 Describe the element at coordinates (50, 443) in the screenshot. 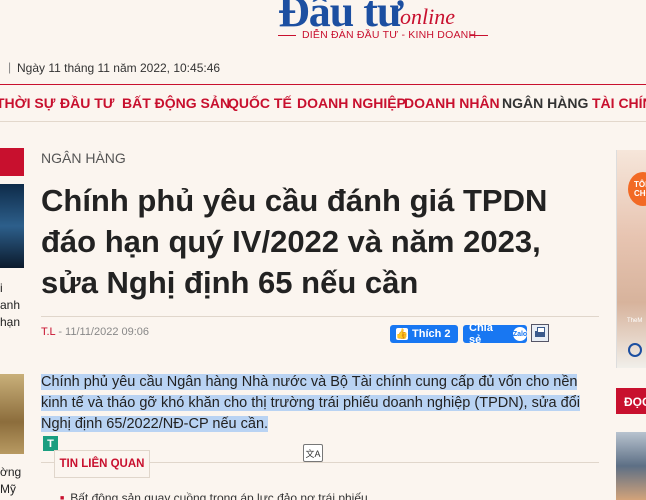

I see `text-tool-icon: T` at that location.